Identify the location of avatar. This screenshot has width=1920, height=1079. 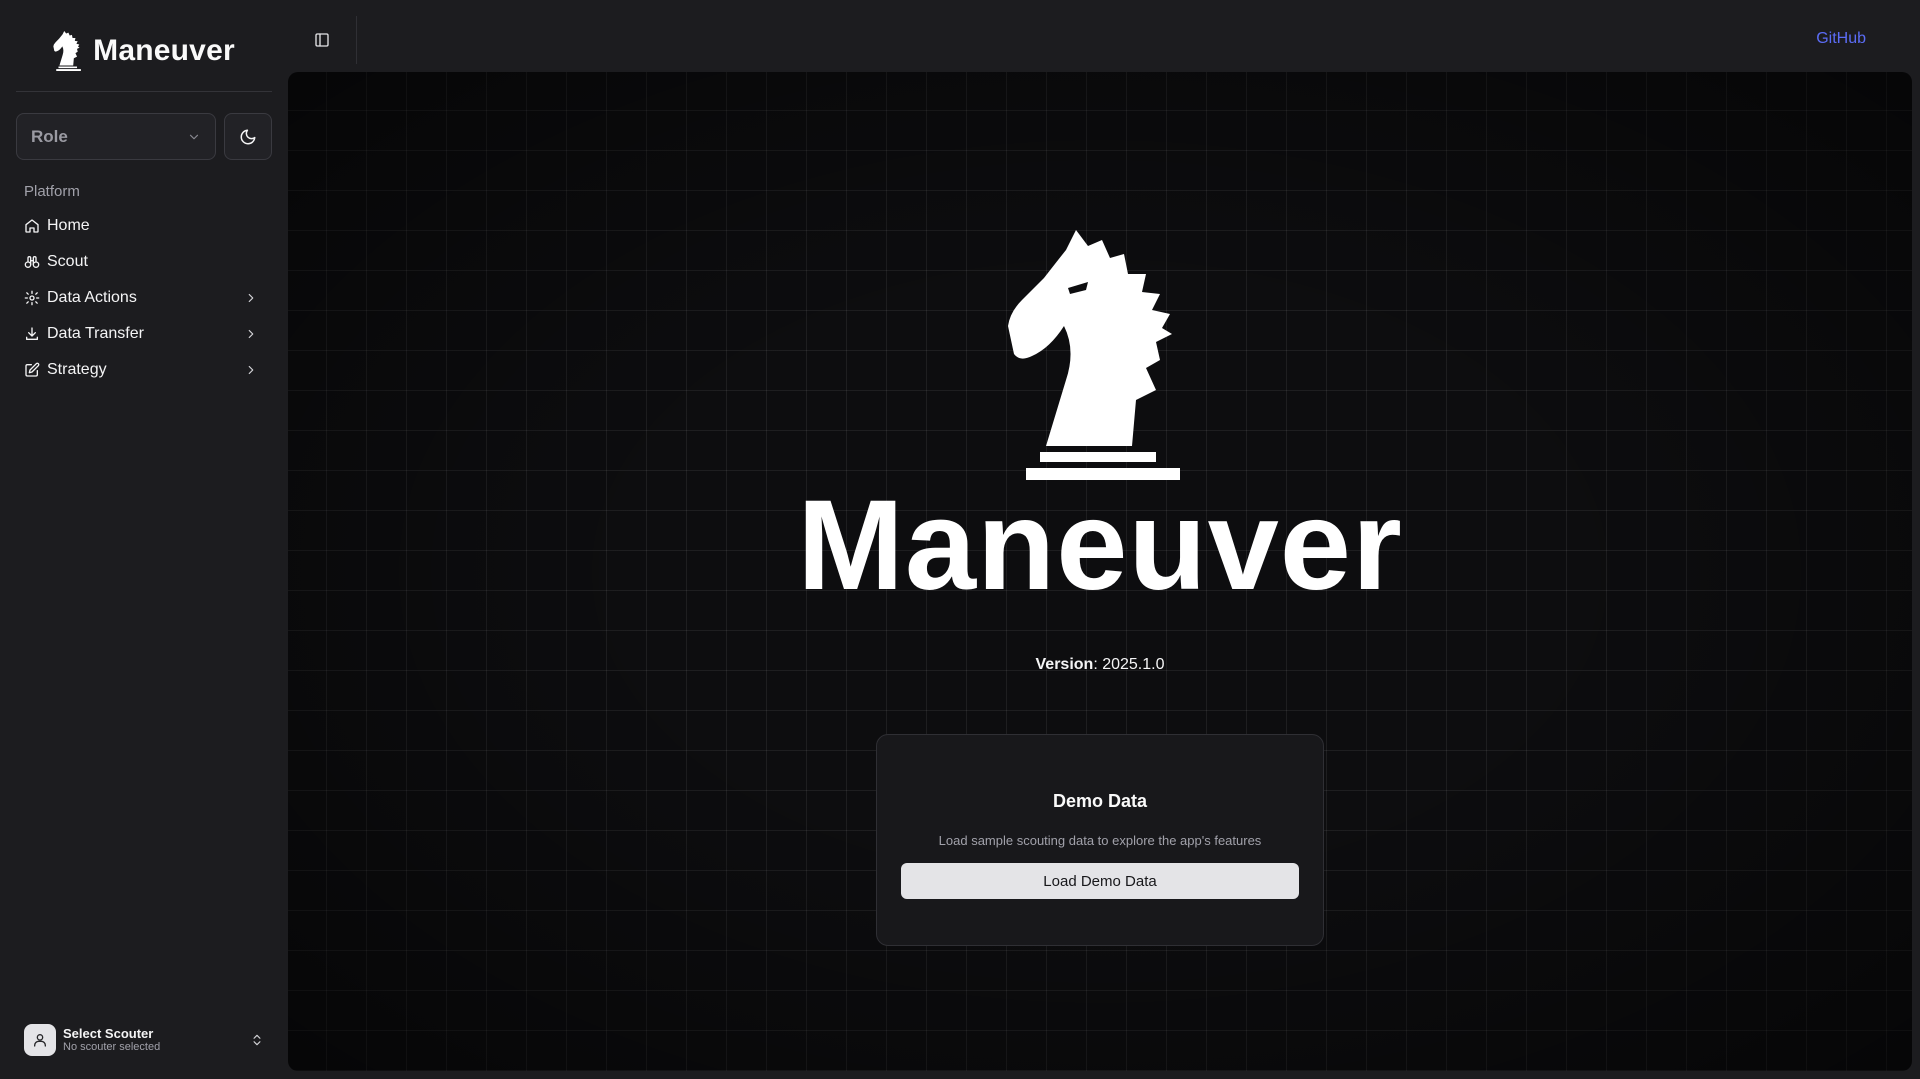
(40, 1040).